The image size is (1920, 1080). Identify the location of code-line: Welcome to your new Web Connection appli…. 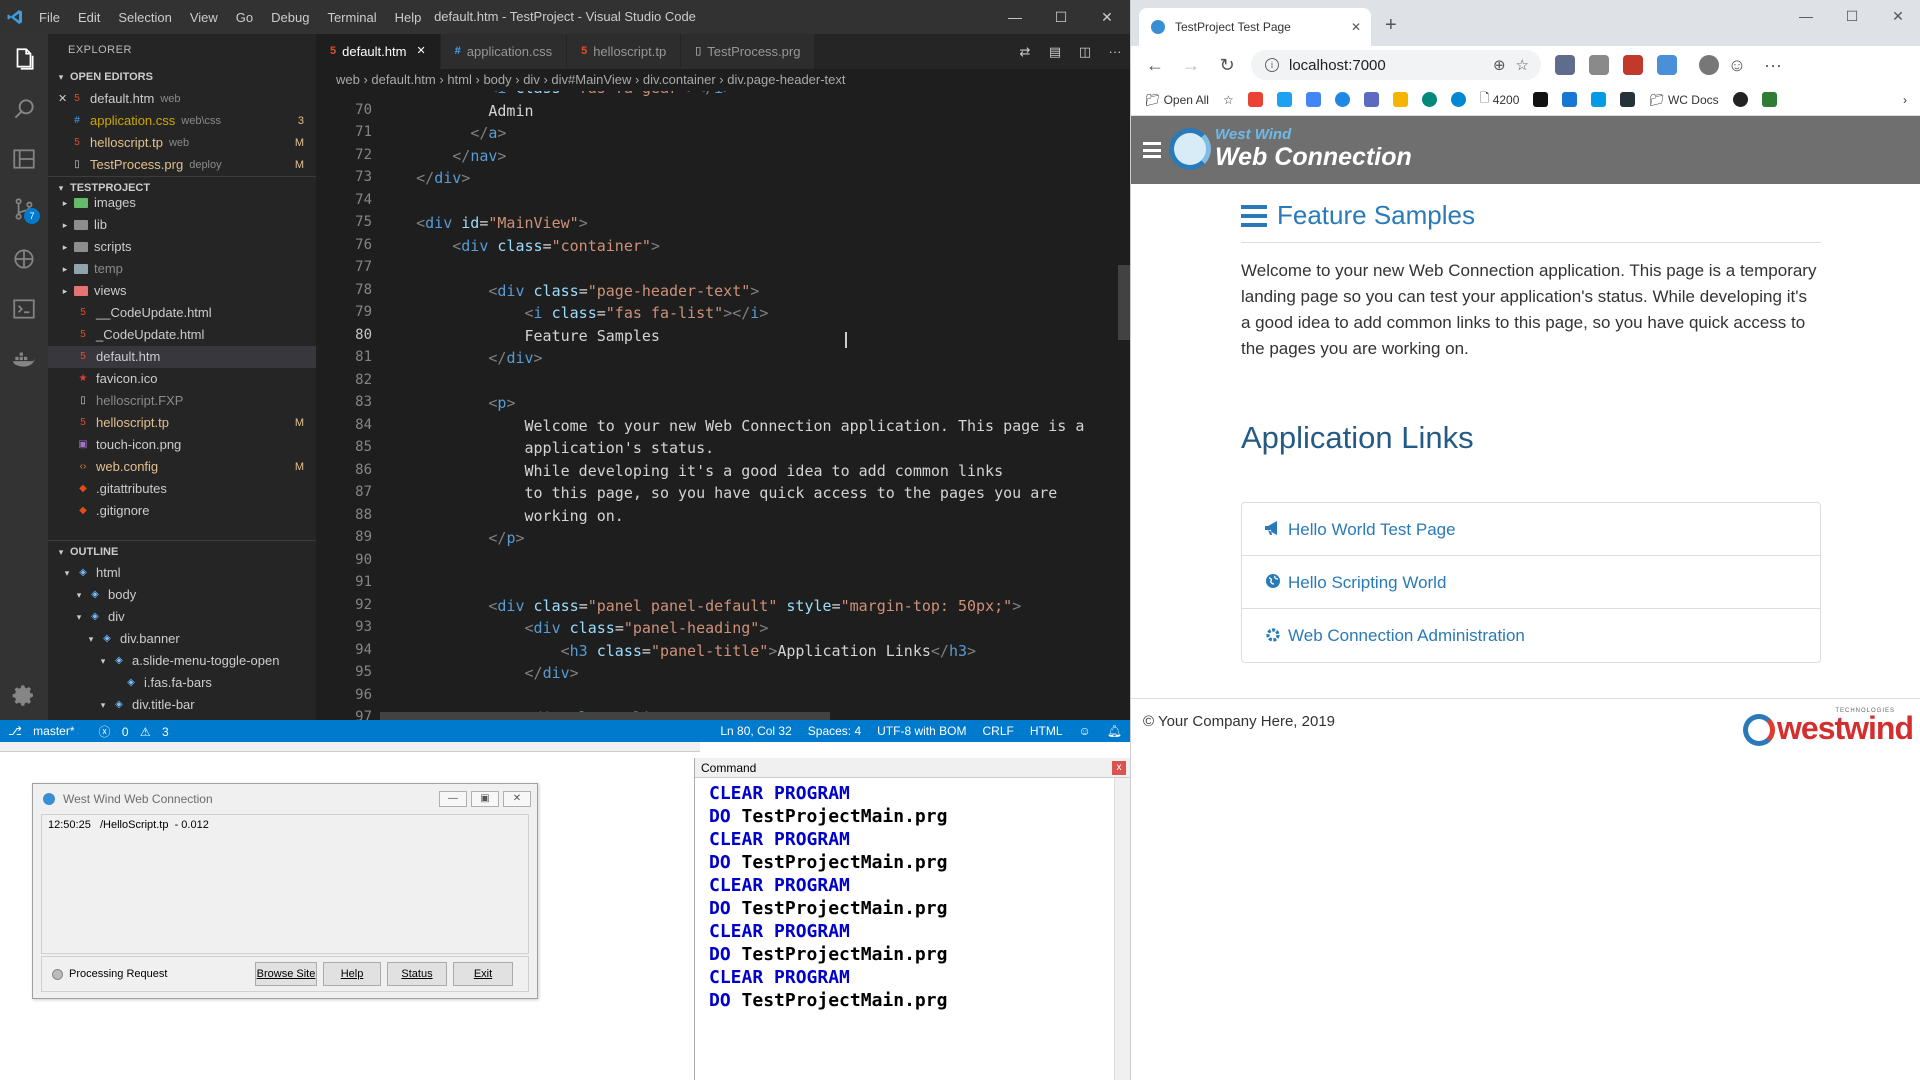
(732, 426).